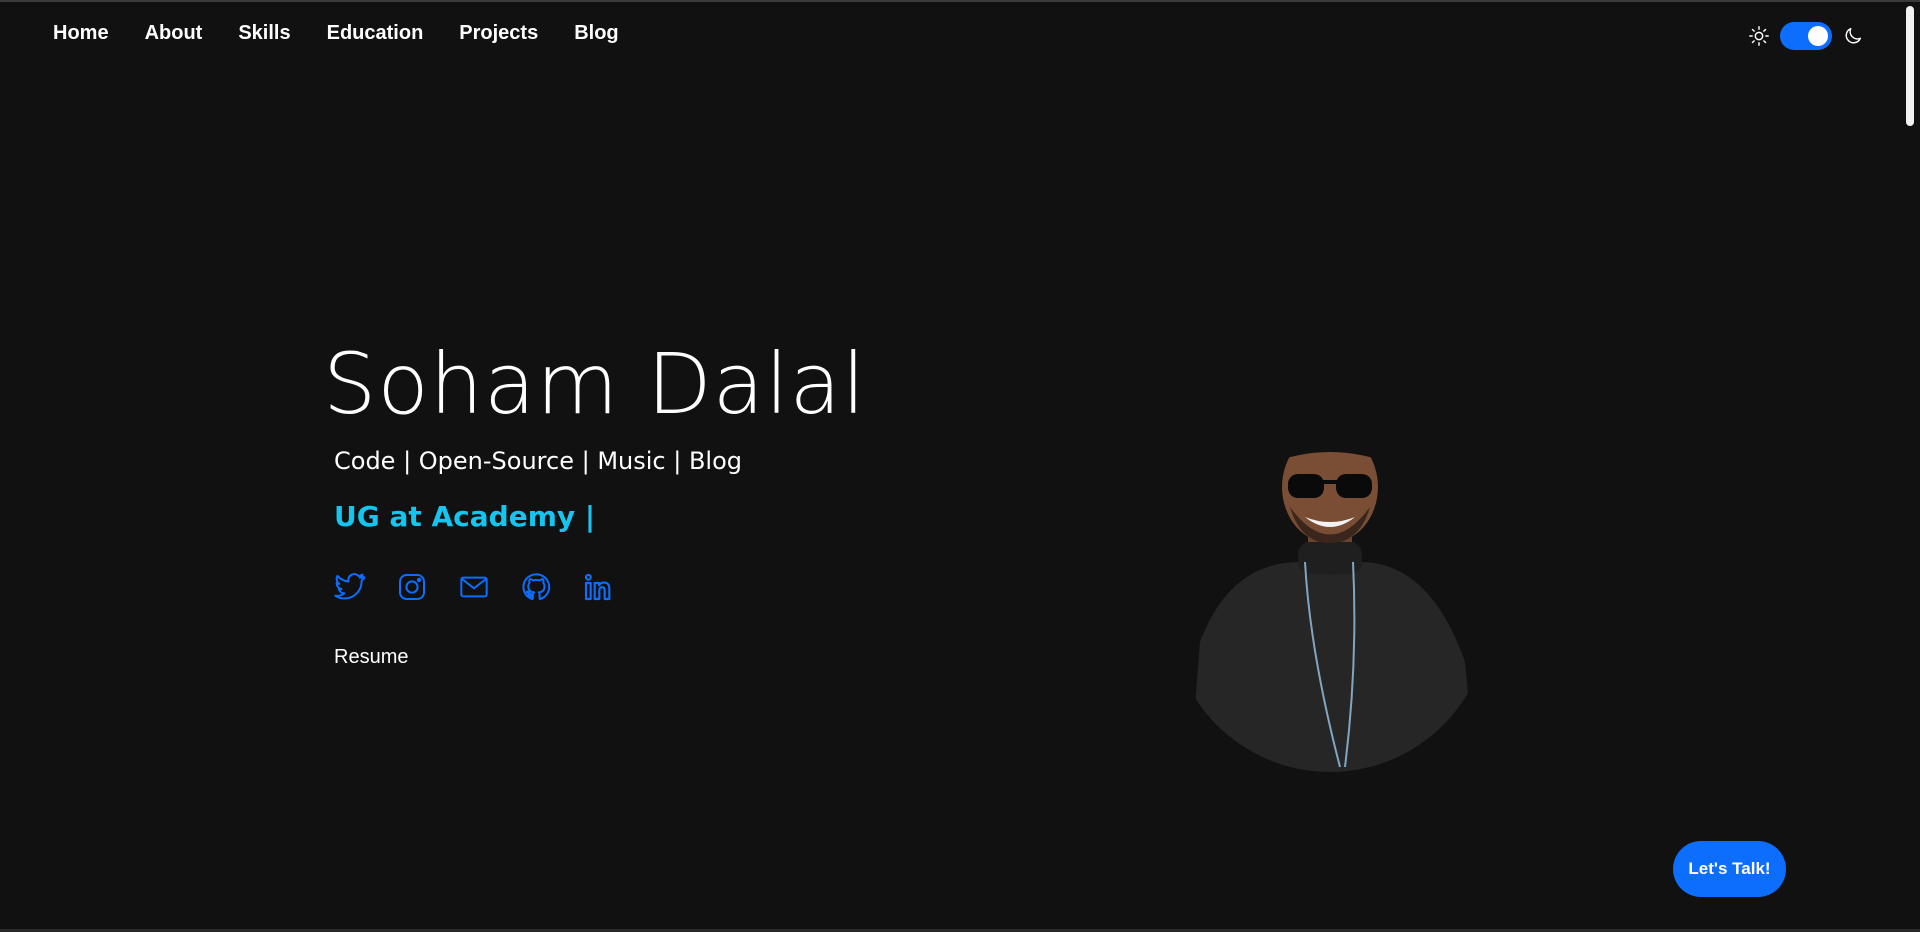 The width and height of the screenshot is (1920, 932). What do you see at coordinates (1759, 36) in the screenshot?
I see `sun-icon` at bounding box center [1759, 36].